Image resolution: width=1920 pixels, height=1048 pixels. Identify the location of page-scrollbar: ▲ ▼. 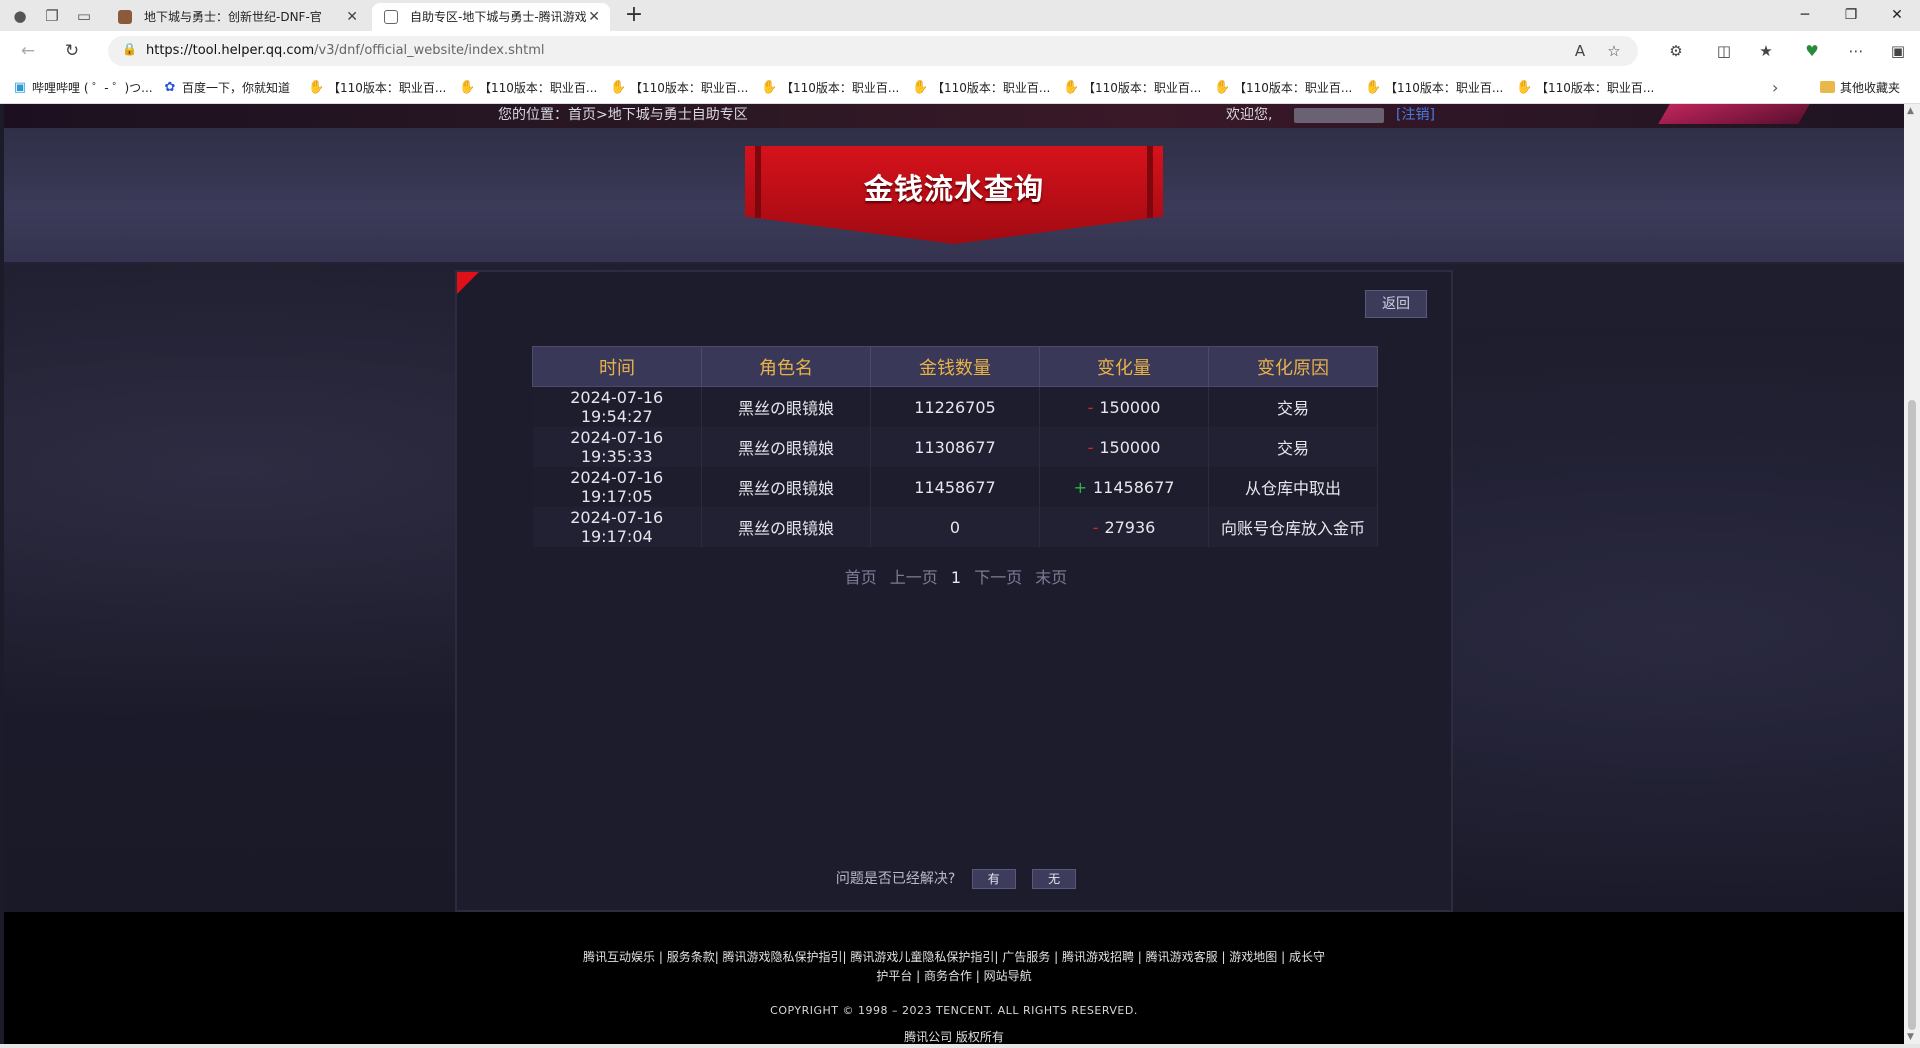
(1912, 574).